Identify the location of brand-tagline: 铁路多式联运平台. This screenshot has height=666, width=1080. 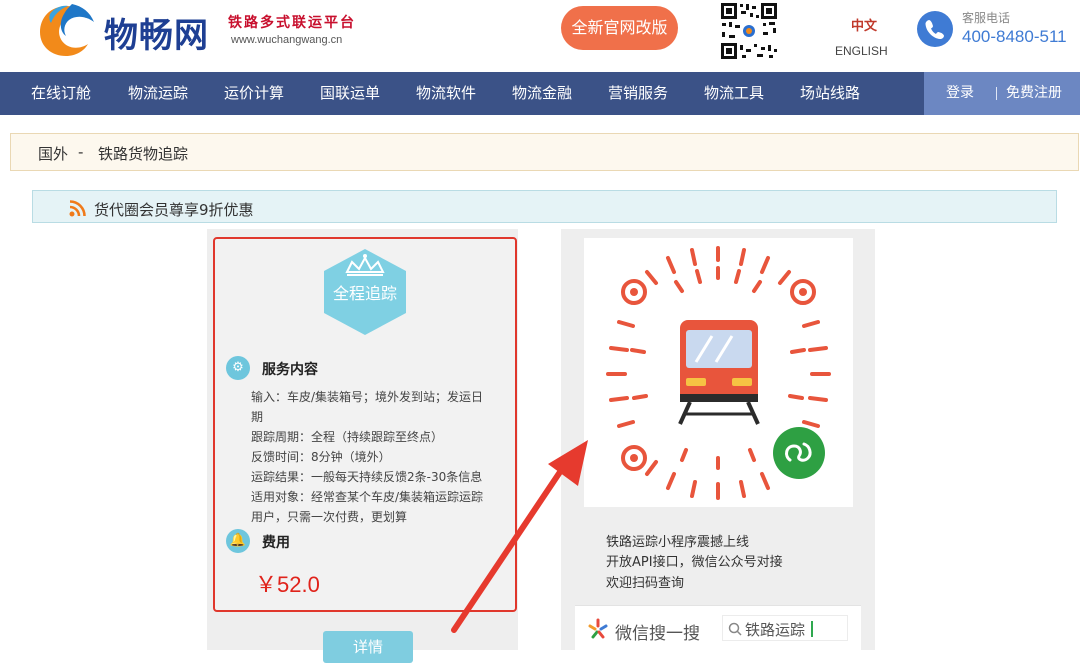
(292, 23).